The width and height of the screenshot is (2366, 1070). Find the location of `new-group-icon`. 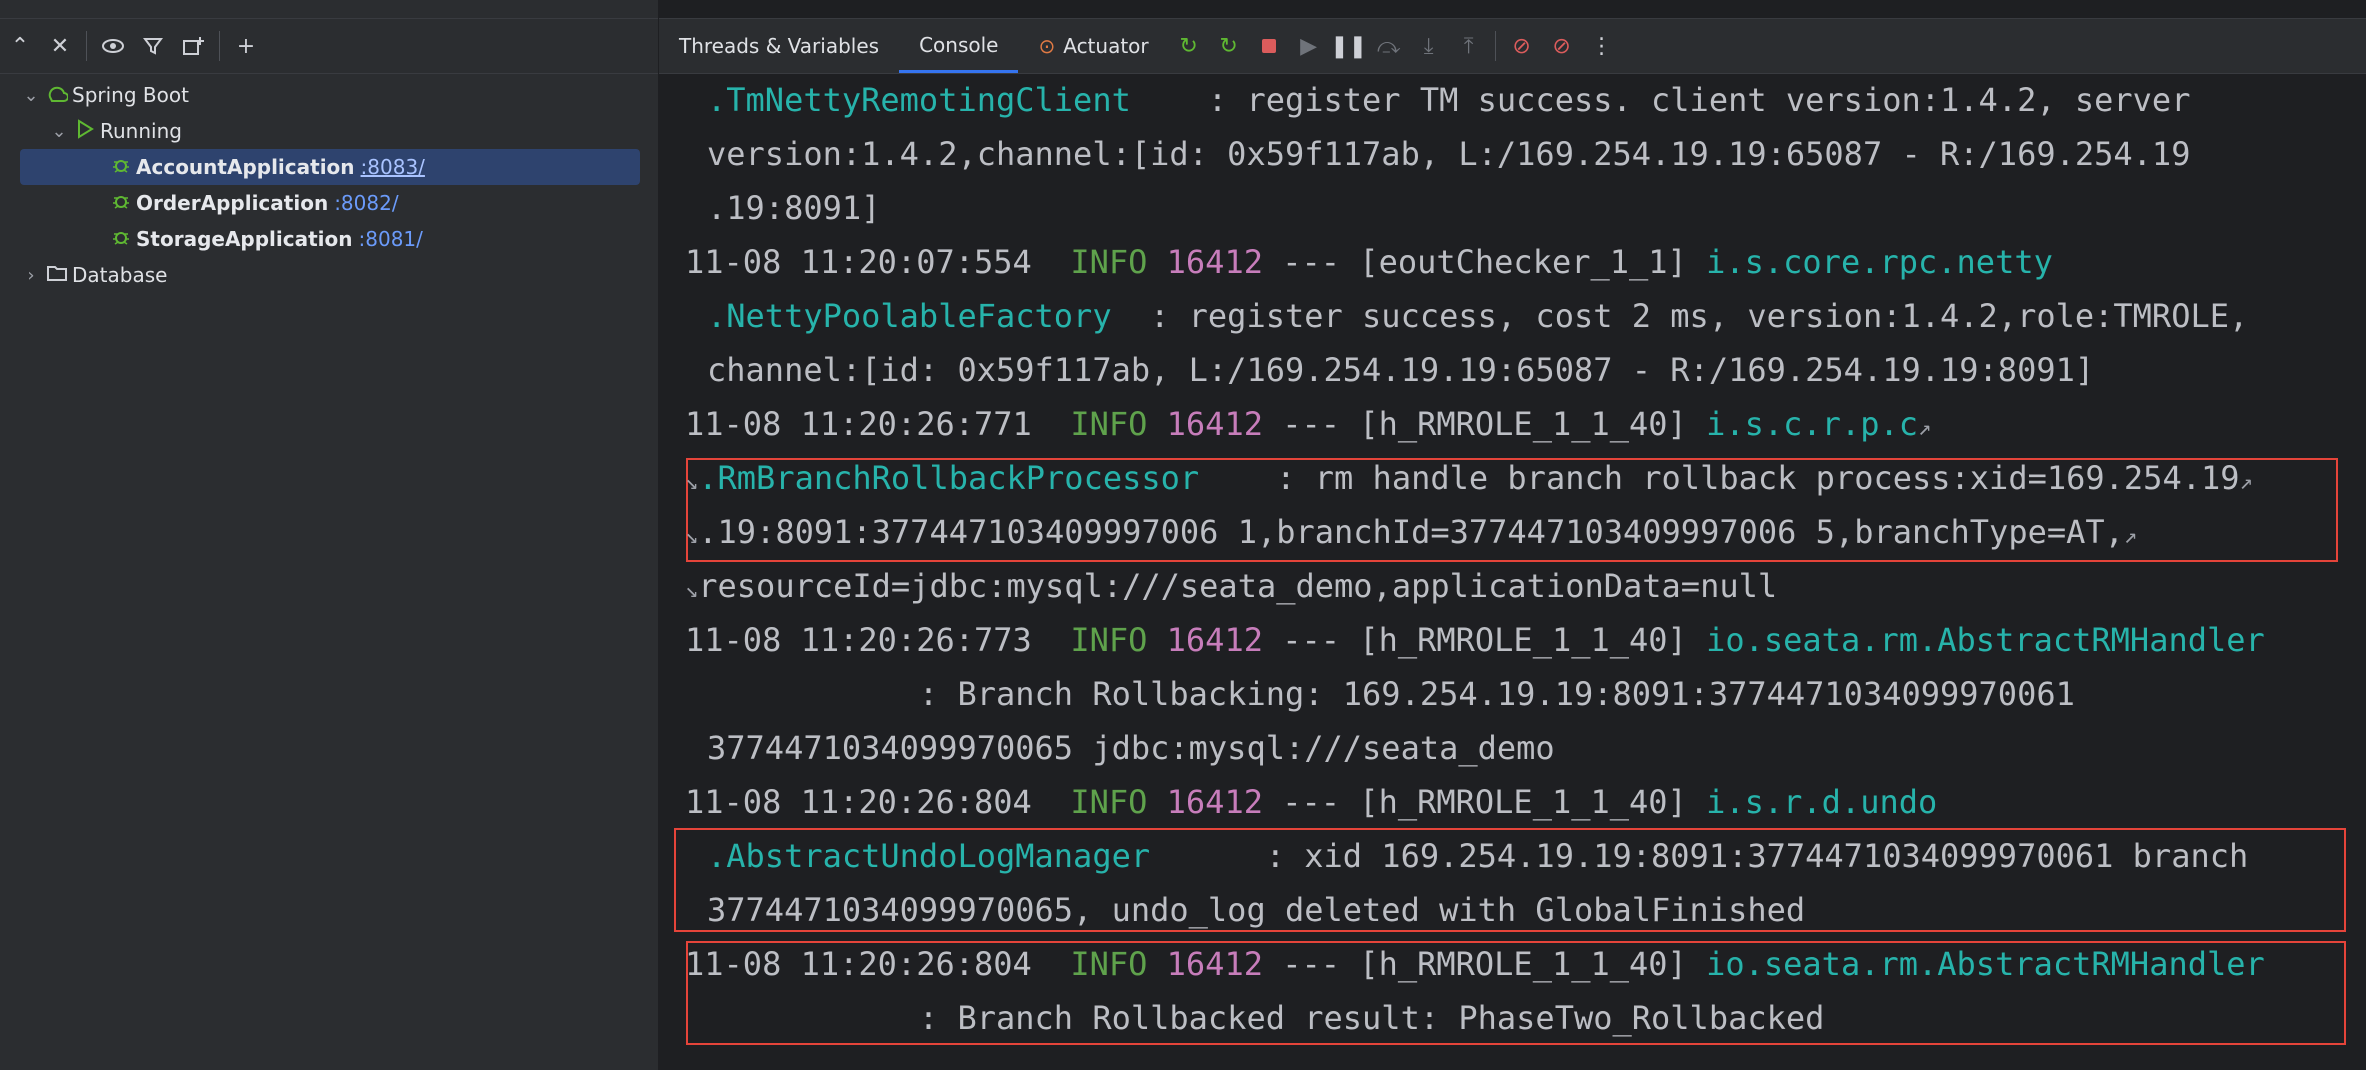

new-group-icon is located at coordinates (193, 46).